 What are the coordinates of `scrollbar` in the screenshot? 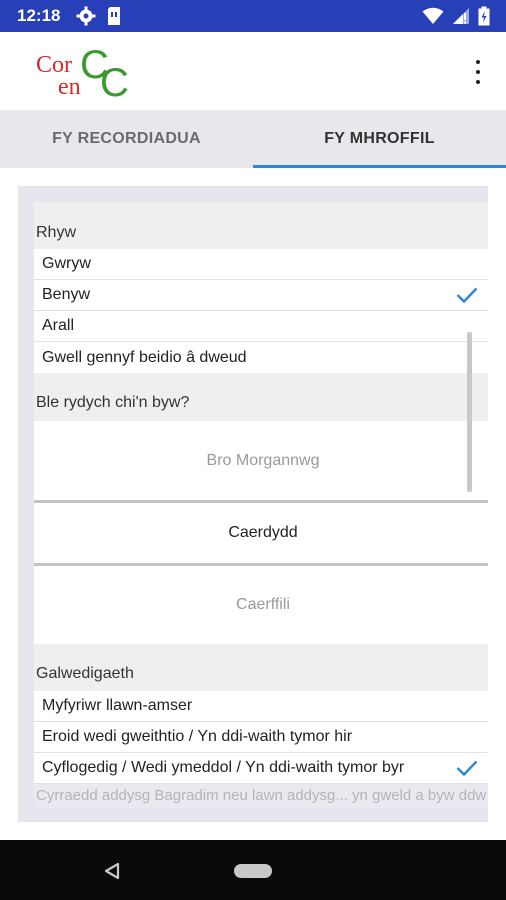 It's located at (469, 412).